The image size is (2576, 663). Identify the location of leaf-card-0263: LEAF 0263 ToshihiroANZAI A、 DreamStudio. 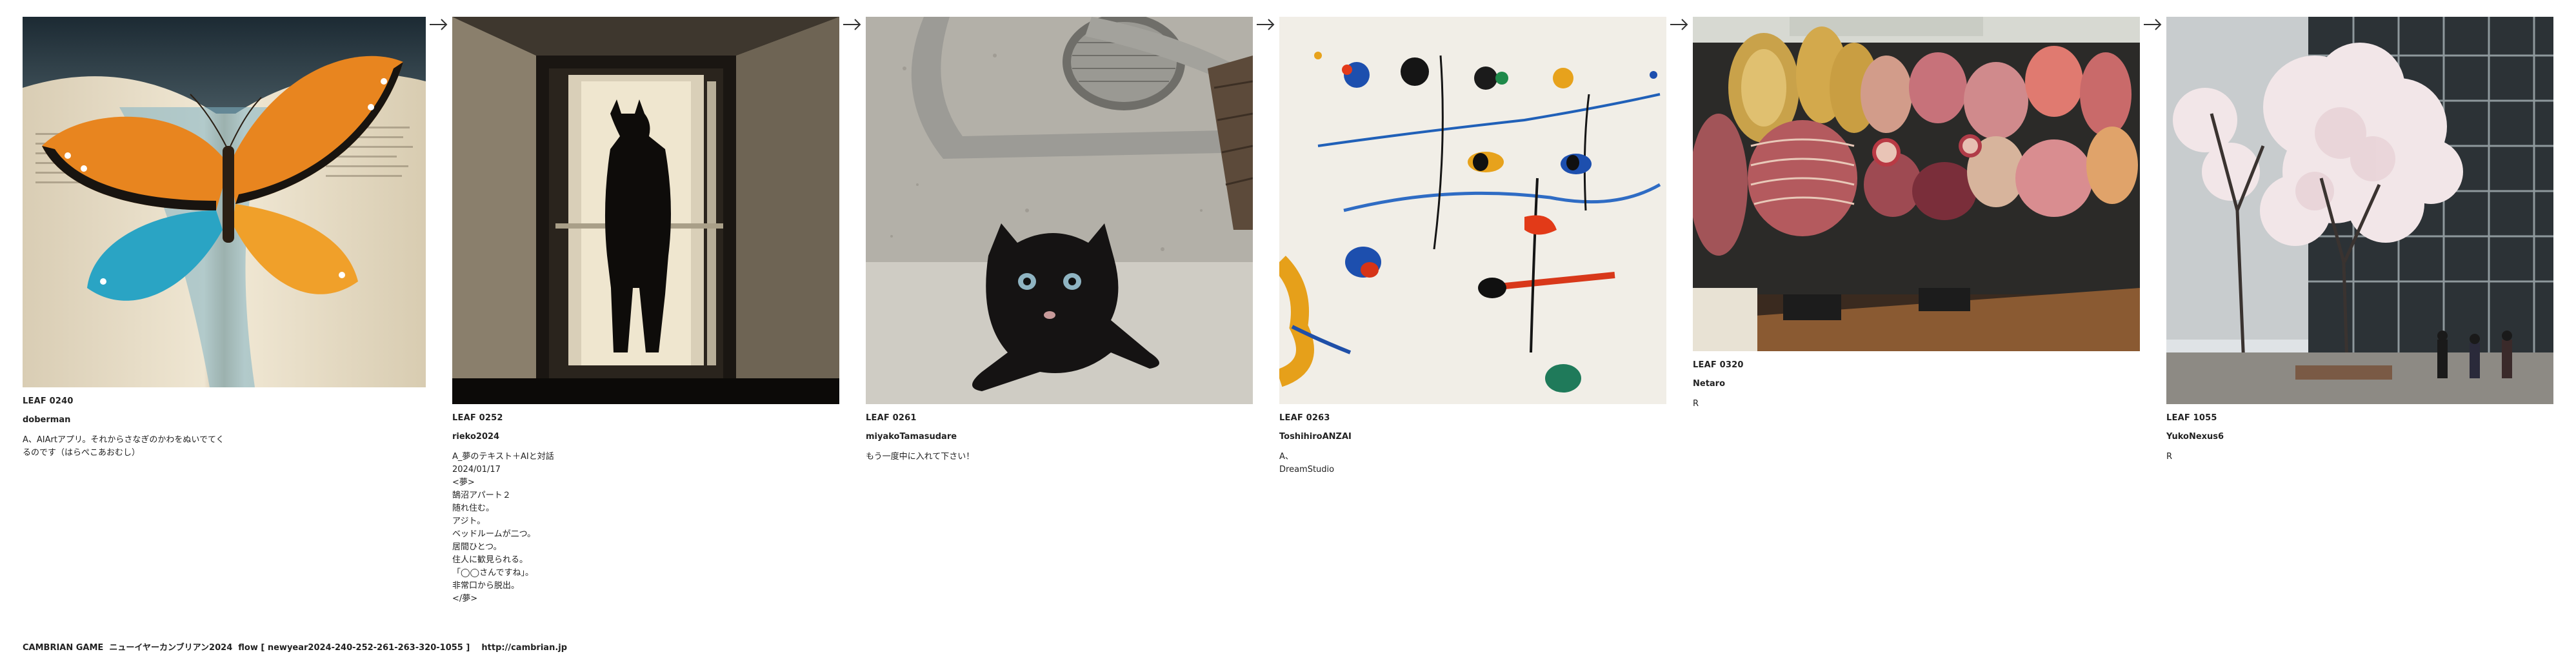
(1472, 247).